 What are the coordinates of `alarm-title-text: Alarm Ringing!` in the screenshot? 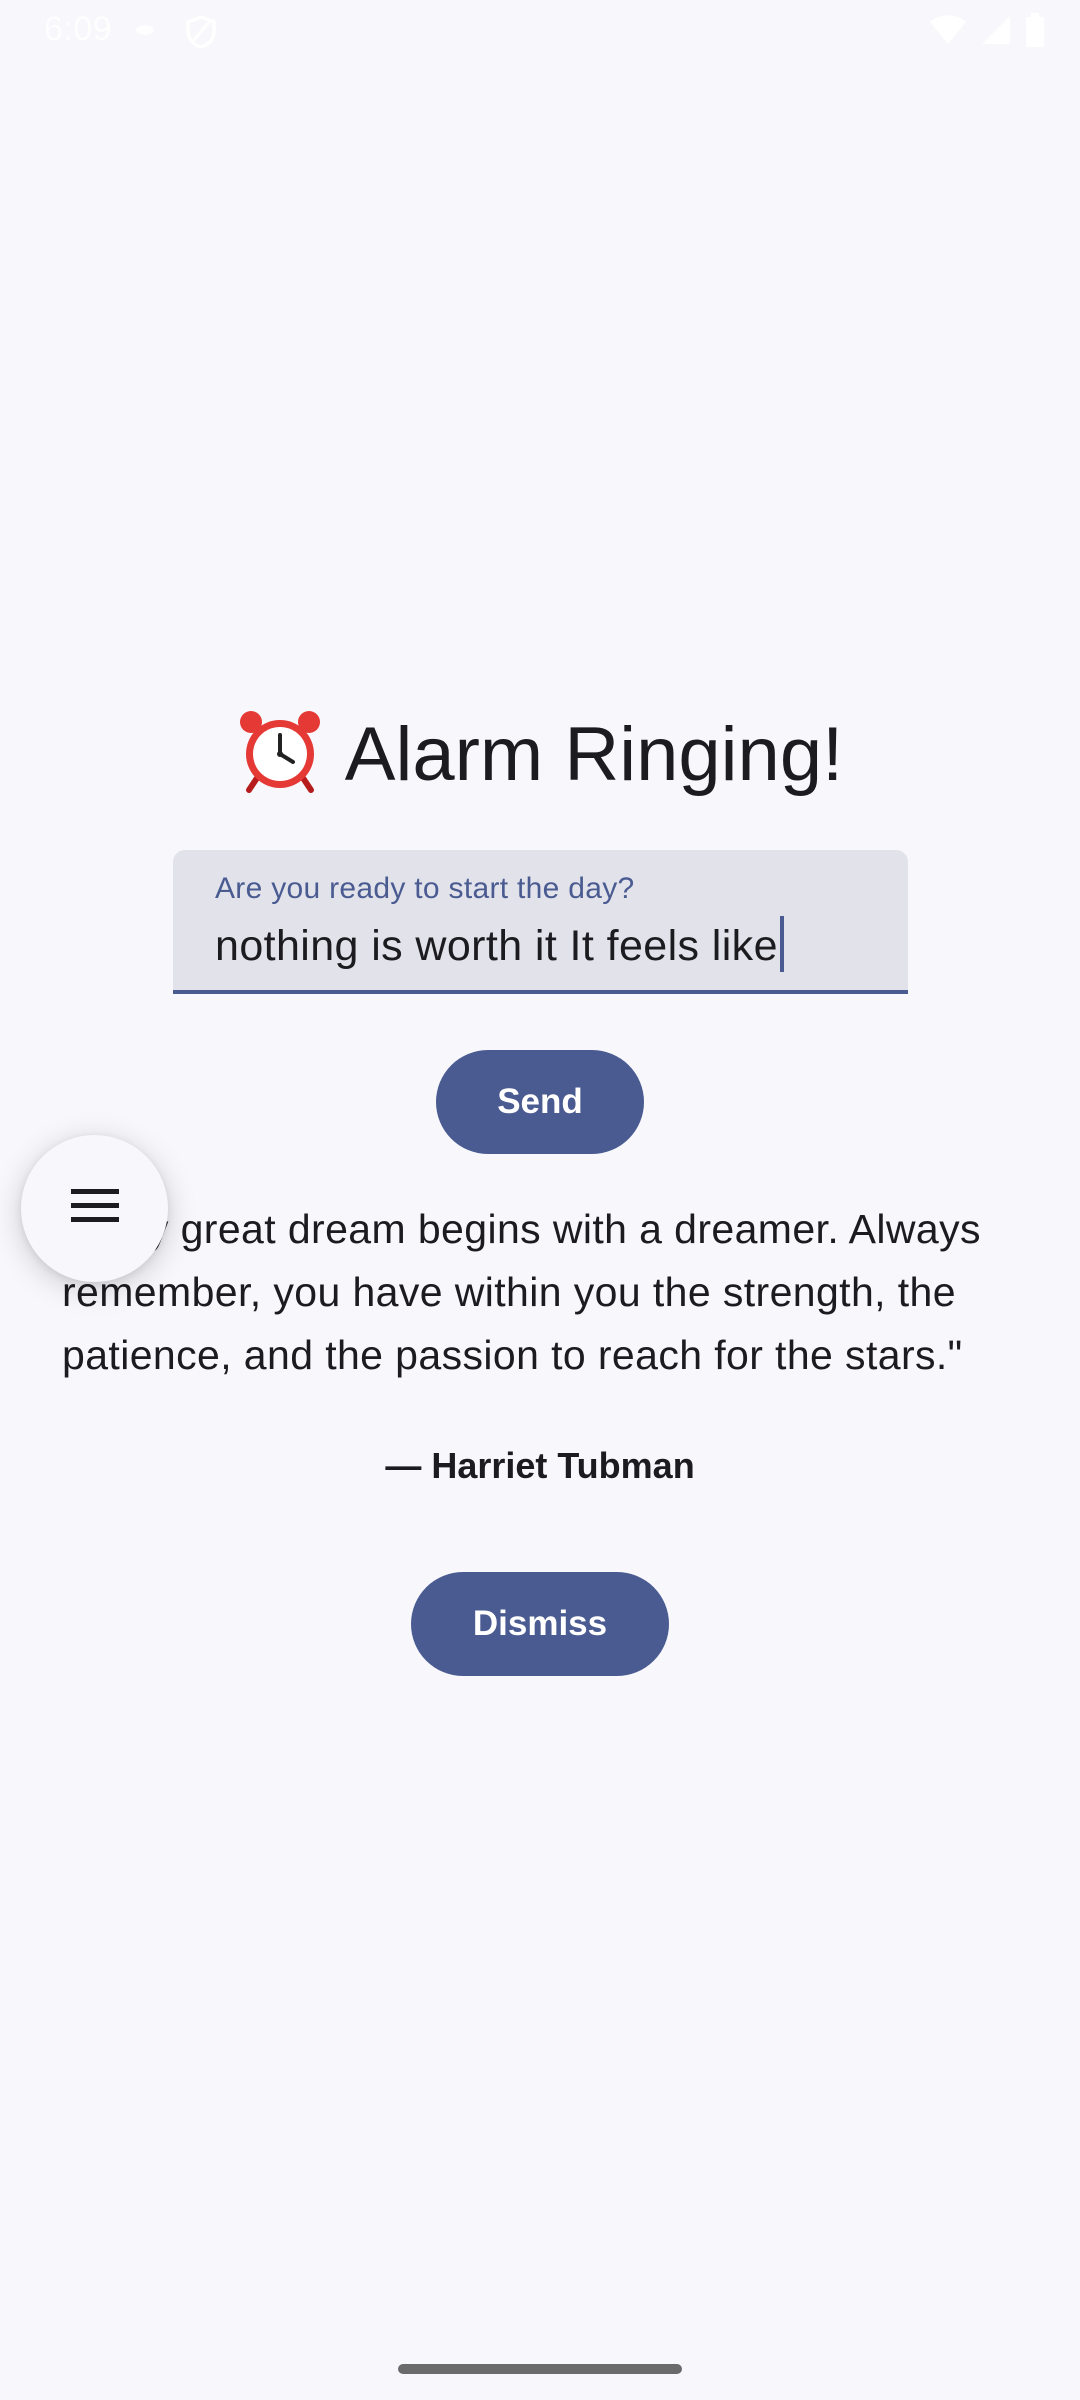 It's located at (594, 754).